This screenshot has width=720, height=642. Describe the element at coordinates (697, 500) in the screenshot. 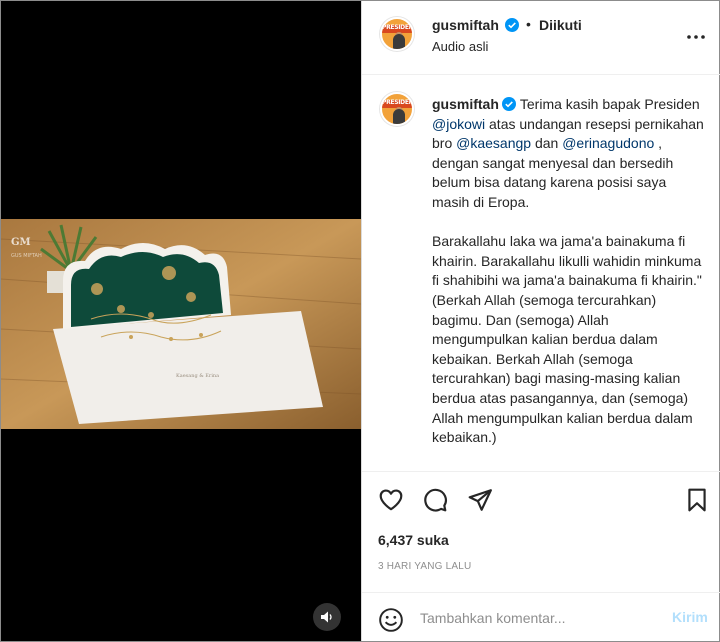

I see `bookmark-icon` at that location.